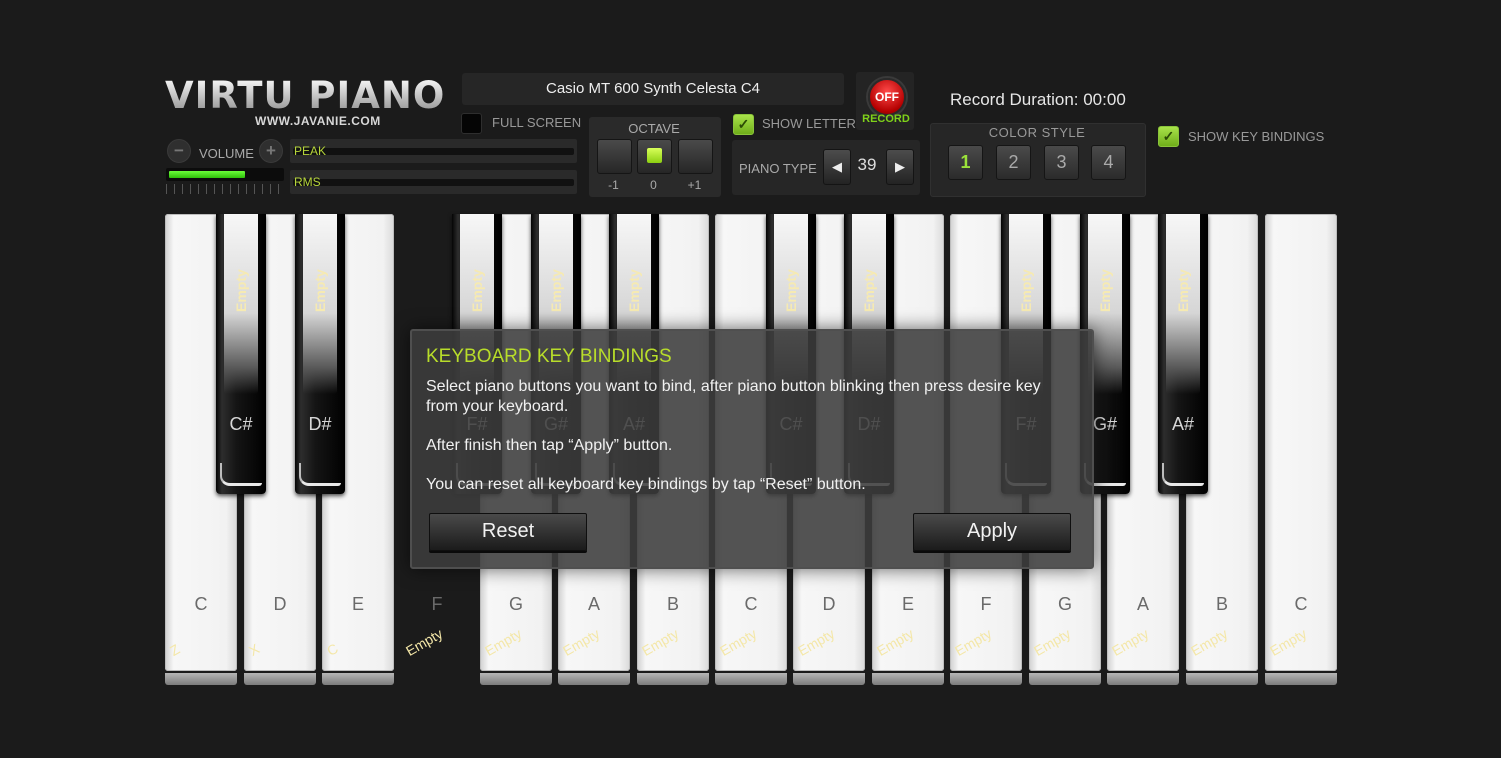 The width and height of the screenshot is (1501, 758). I want to click on show-key-bindings-label: SHOW KEY BINDINGS, so click(1256, 136).